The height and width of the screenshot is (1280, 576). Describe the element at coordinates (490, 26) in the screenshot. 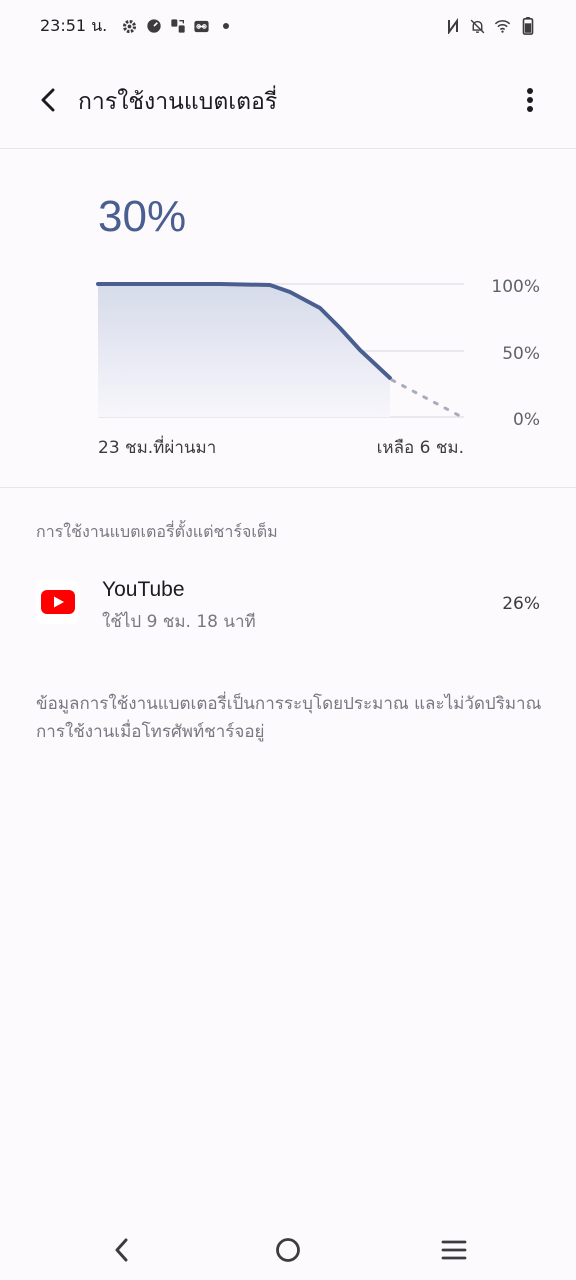

I see `status-right-icons` at that location.